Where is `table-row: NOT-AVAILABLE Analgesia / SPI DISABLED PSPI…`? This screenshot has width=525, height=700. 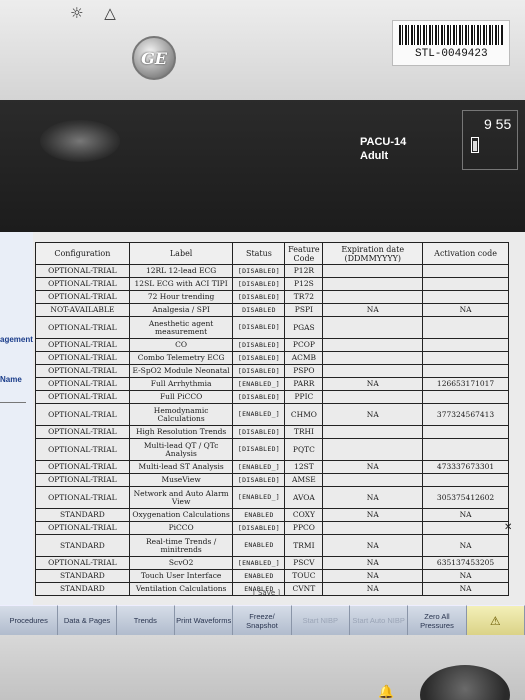 table-row: NOT-AVAILABLE Analgesia / SPI DISABLED PSPI… is located at coordinates (272, 310).